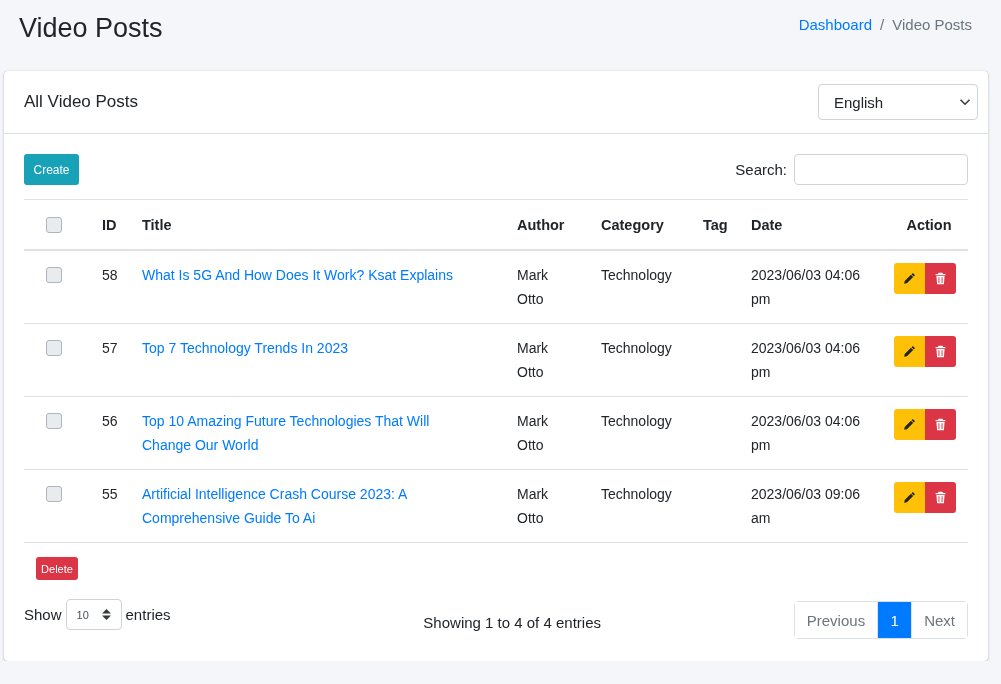  I want to click on column-header: Title, so click(317, 224).